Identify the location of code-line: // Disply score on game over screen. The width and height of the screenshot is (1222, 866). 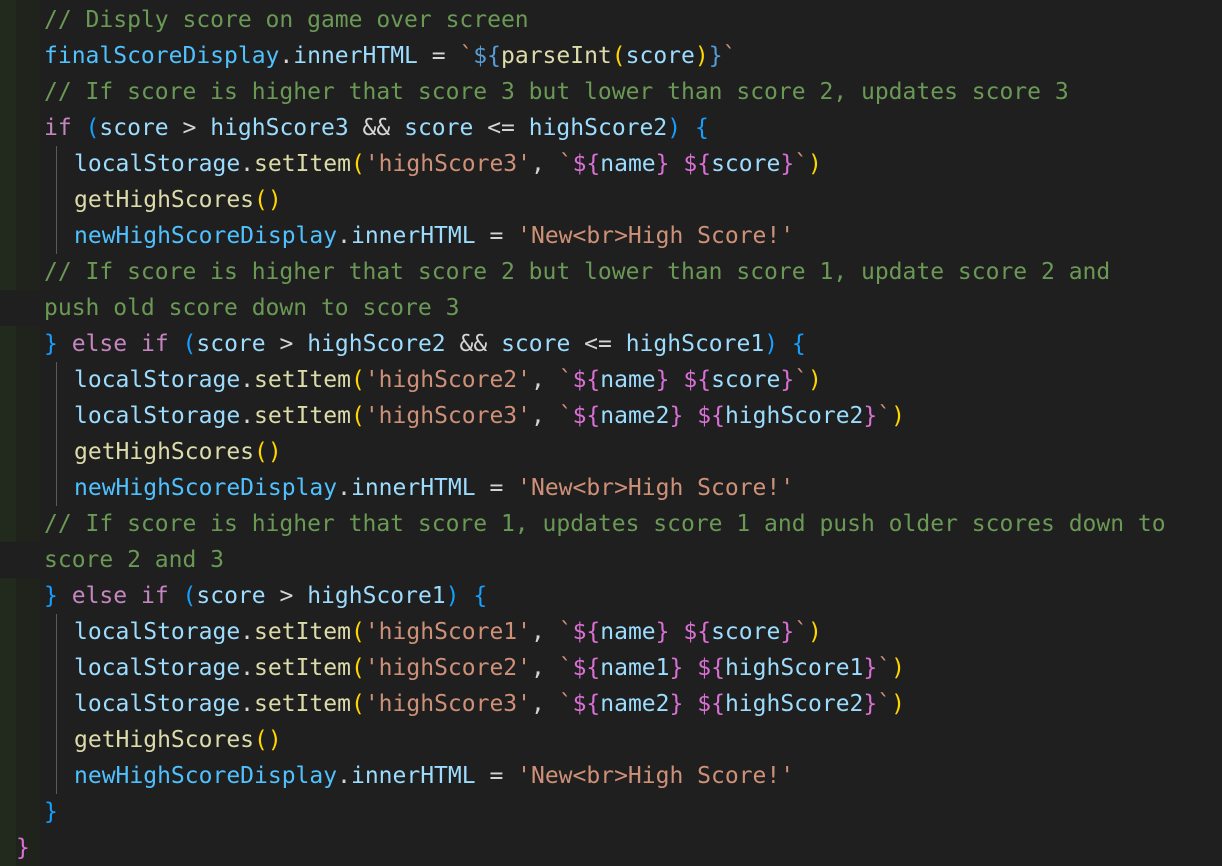
(611, 20).